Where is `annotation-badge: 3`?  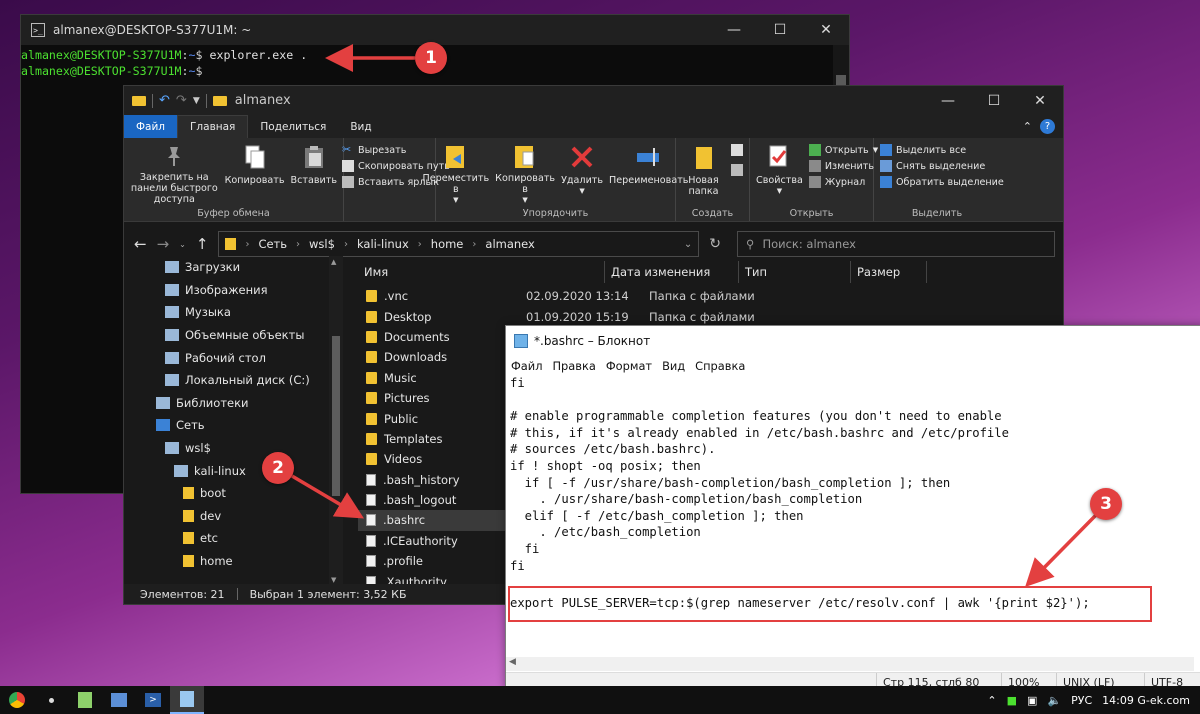
annotation-badge: 3 is located at coordinates (1106, 504).